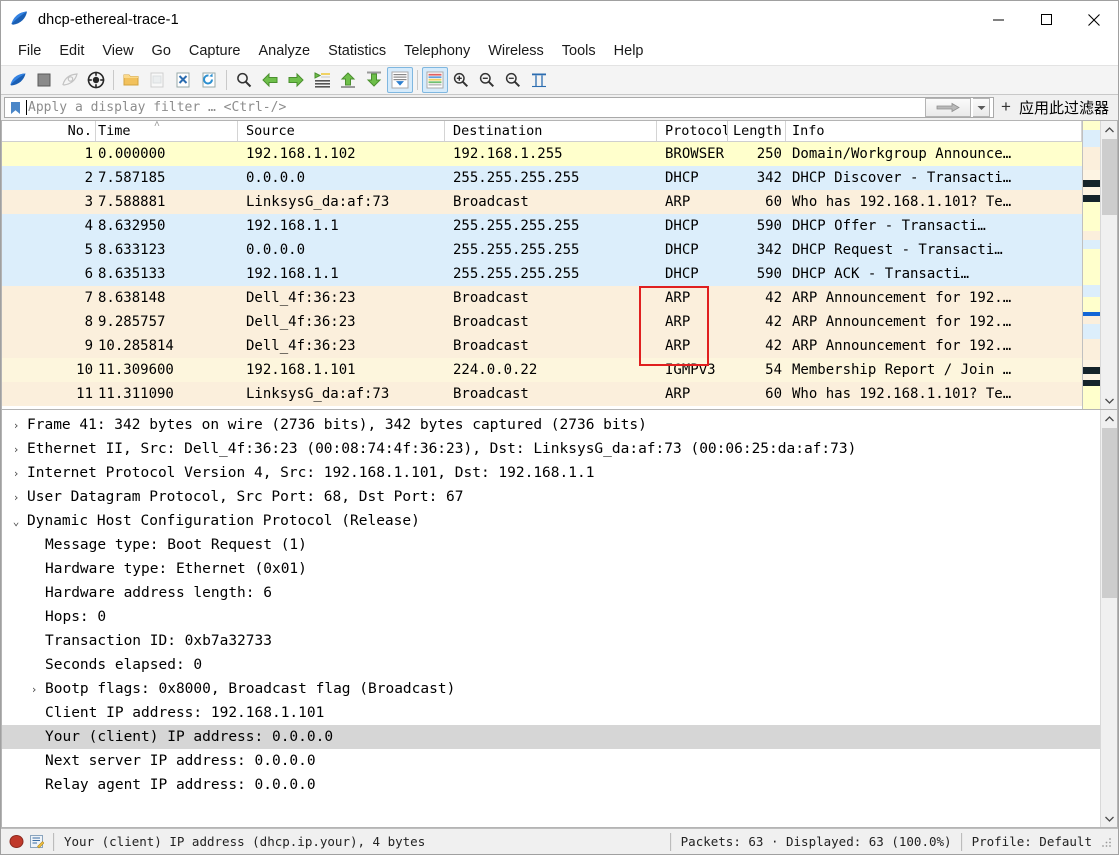  Describe the element at coordinates (934, 131) in the screenshot. I see `column-header-info: Info` at that location.